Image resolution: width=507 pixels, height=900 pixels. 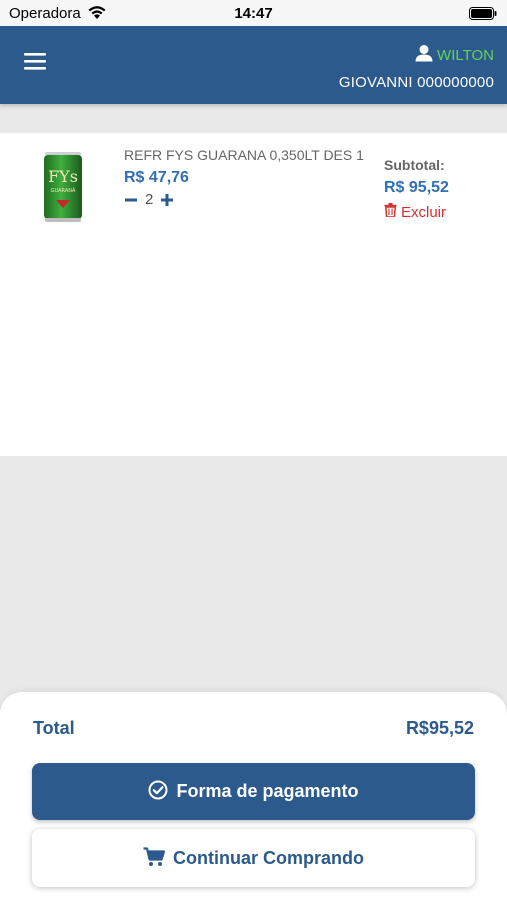 What do you see at coordinates (414, 165) in the screenshot?
I see `subtotal-label: Subtotal:` at bounding box center [414, 165].